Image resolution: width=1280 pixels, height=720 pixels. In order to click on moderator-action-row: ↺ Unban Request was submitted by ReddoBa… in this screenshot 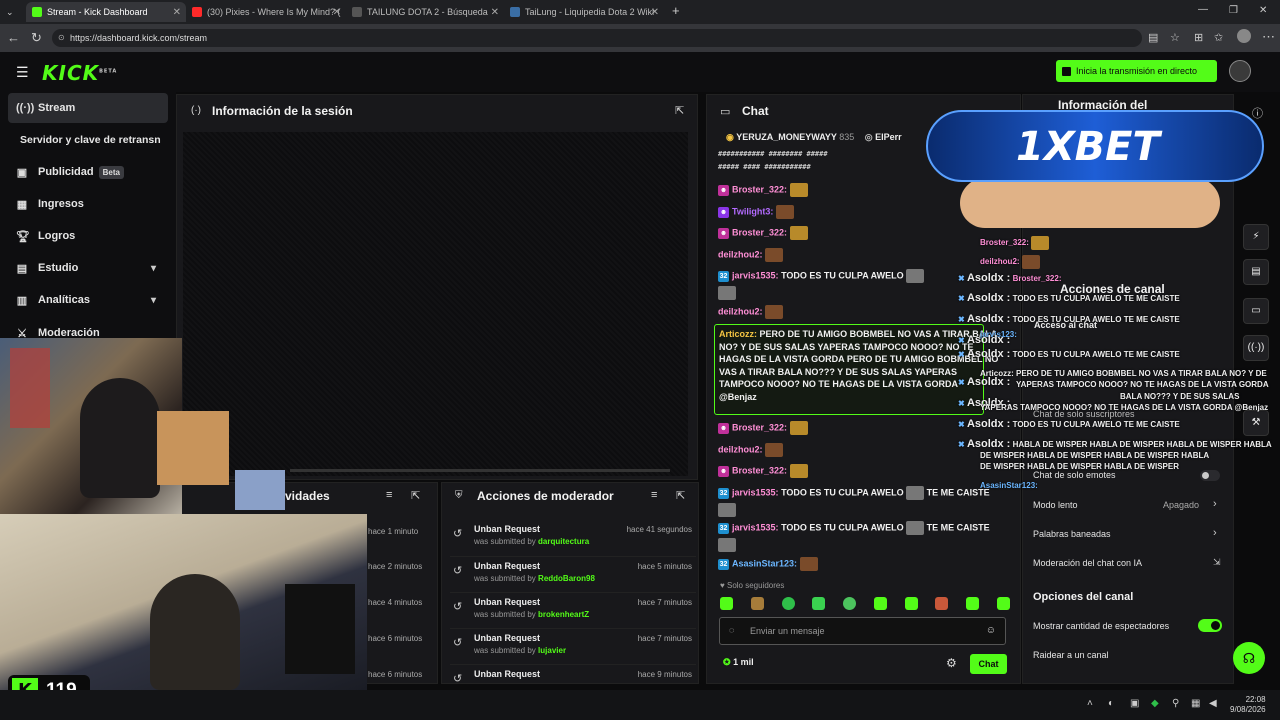, I will do `click(573, 574)`.